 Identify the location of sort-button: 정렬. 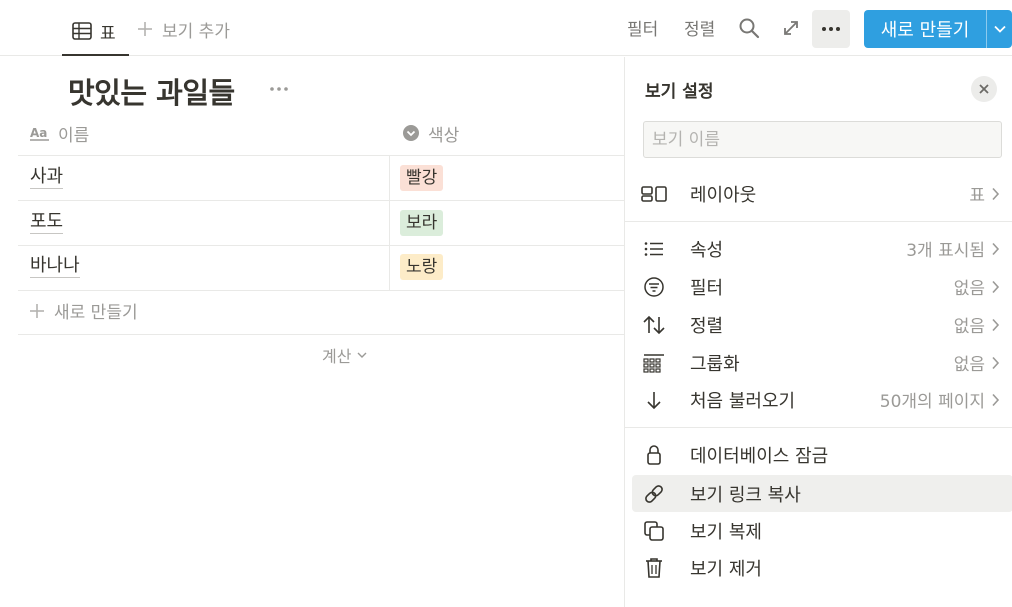
(699, 27).